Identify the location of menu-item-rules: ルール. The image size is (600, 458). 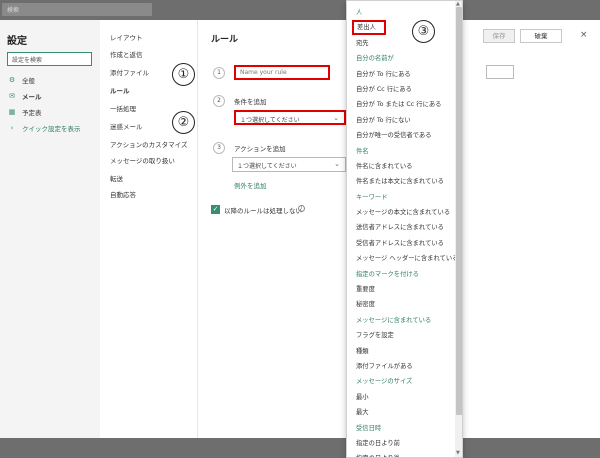
(120, 90).